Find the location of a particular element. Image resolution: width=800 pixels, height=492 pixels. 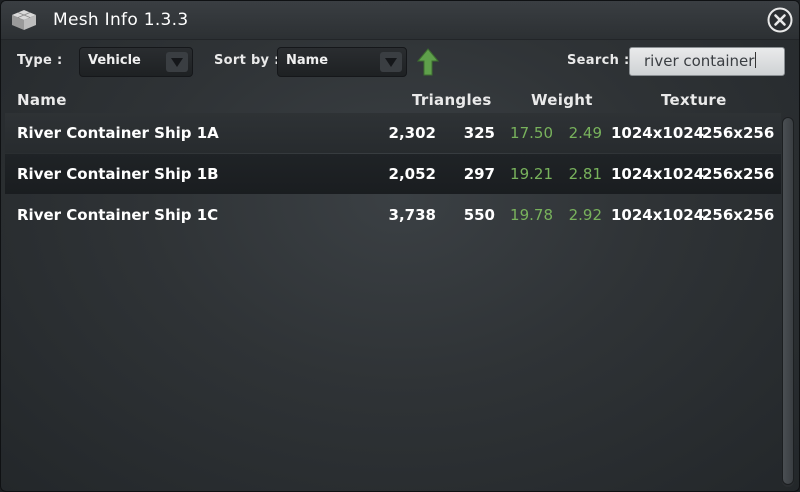

column-header-name: Name is located at coordinates (42, 100).